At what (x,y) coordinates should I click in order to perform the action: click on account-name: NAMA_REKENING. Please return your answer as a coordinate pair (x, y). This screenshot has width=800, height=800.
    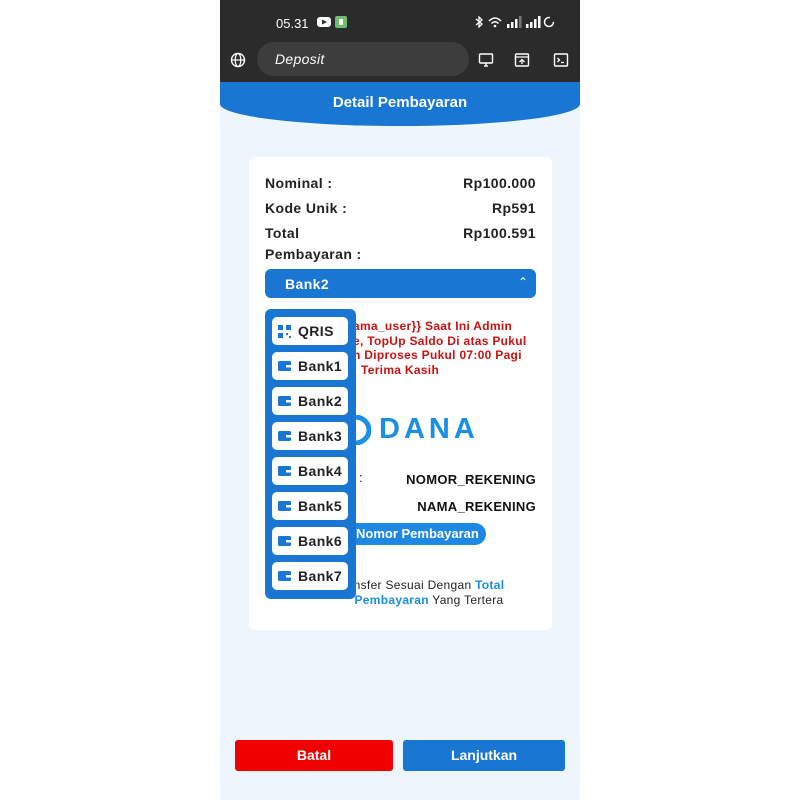
    Looking at the image, I should click on (476, 506).